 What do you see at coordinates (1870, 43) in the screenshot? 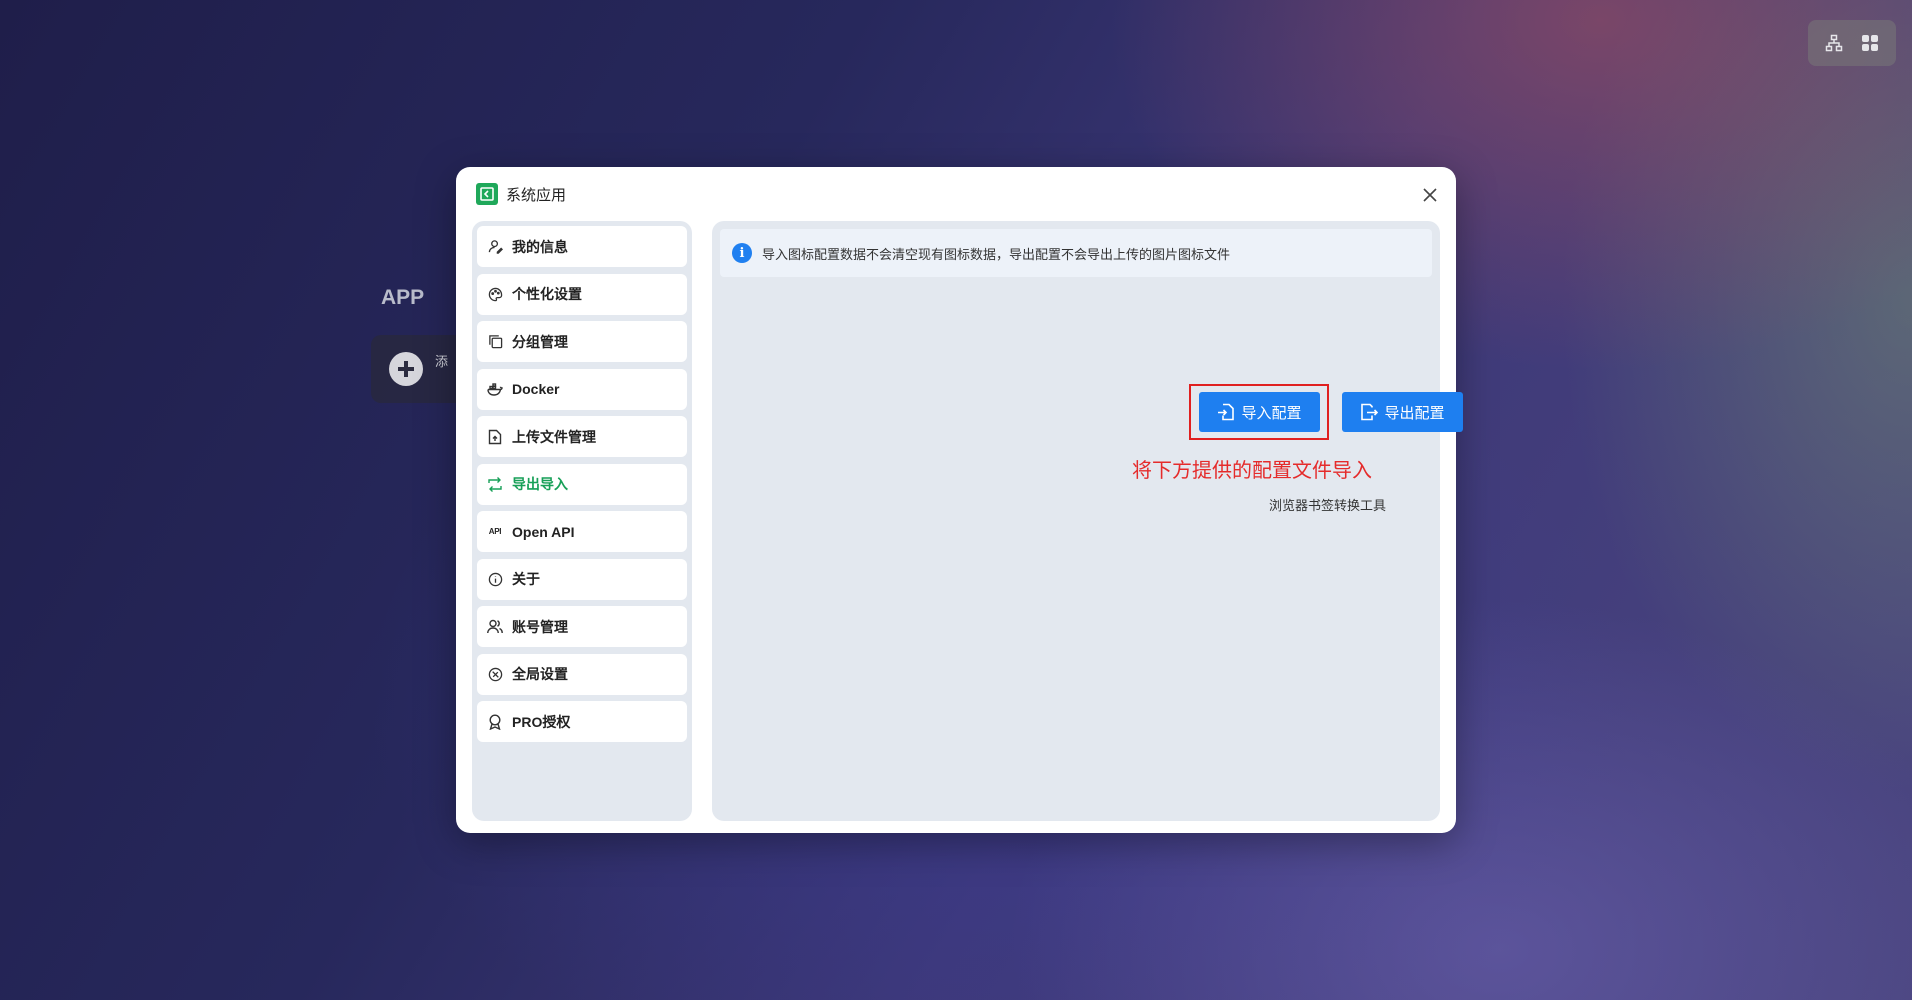
I see `grid-icon` at bounding box center [1870, 43].